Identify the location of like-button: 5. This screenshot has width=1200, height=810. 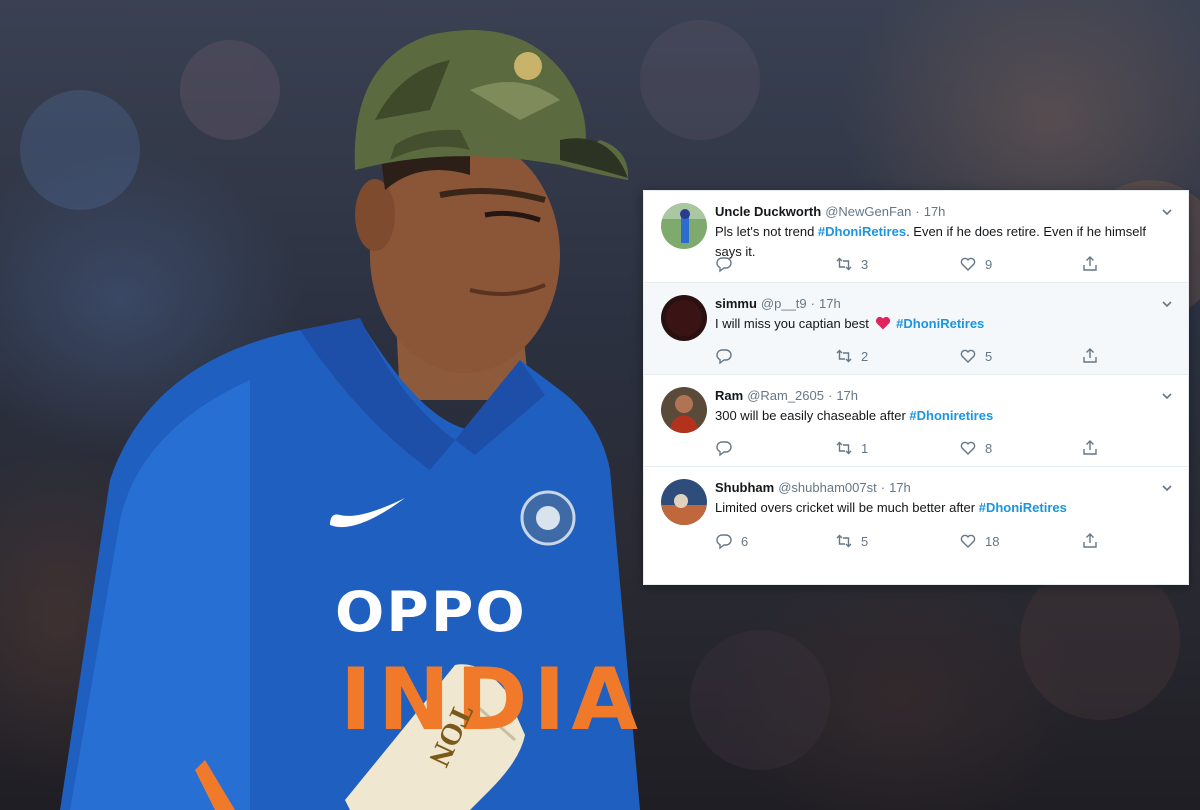
(975, 356).